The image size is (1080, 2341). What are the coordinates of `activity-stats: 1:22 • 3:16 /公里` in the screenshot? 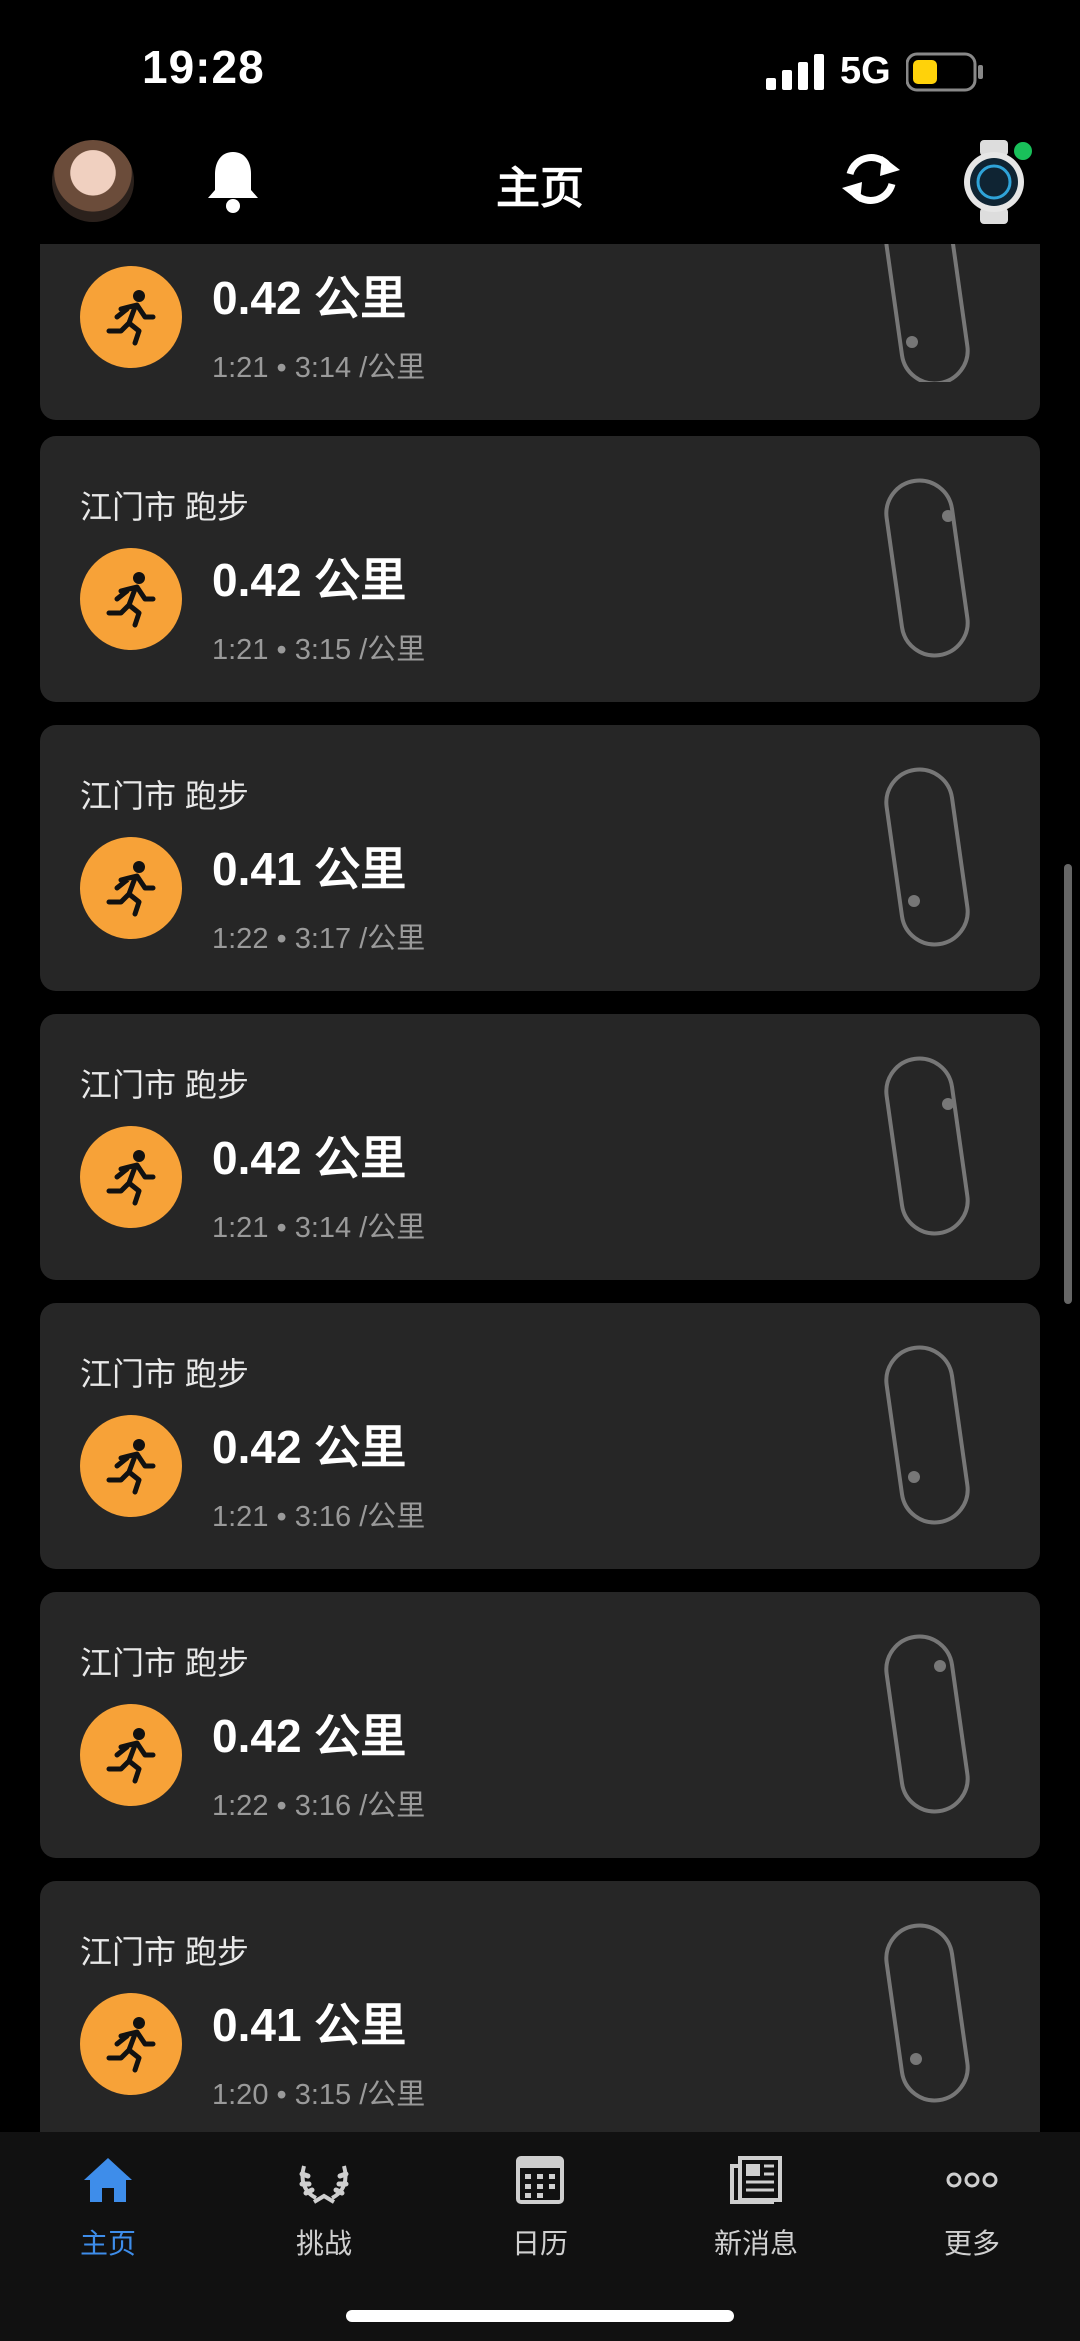 It's located at (319, 1806).